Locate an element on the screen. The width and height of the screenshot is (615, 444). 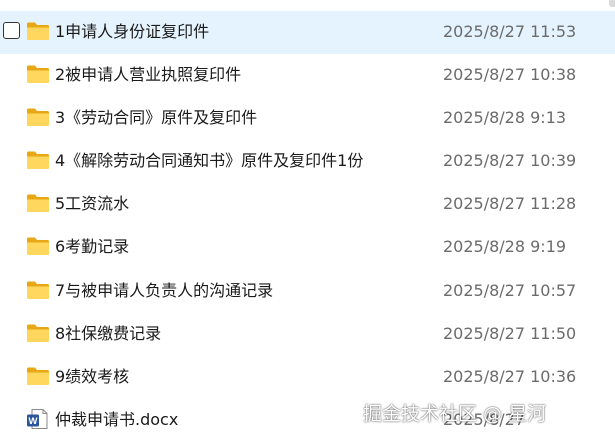
file-name: 3《劳动合同》原件及复印件 is located at coordinates (156, 118).